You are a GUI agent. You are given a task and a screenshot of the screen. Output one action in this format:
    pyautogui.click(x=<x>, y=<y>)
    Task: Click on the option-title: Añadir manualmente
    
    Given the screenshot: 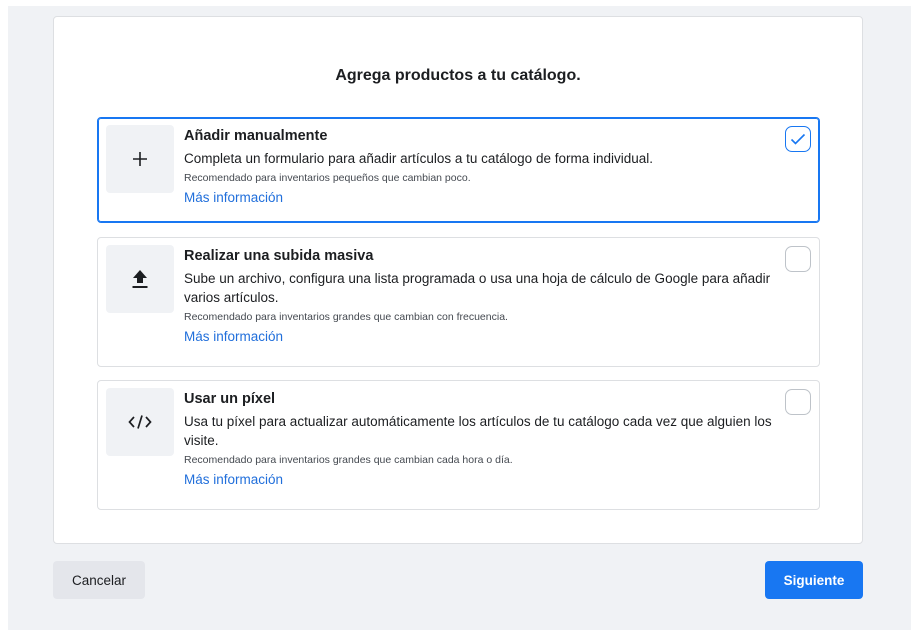 What is the action you would take?
    pyautogui.click(x=256, y=136)
    